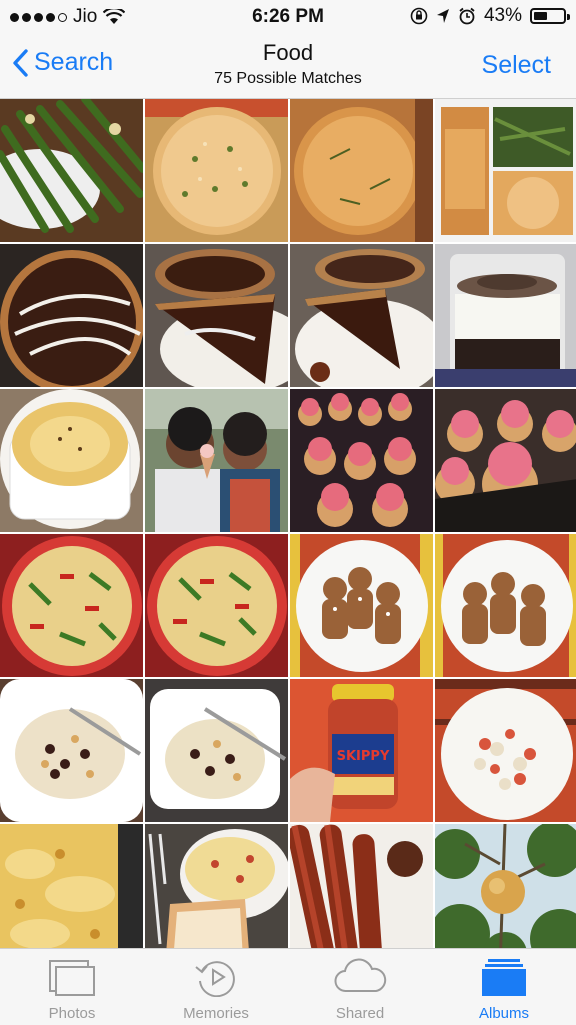 The width and height of the screenshot is (576, 1025). I want to click on photo-thumbnail: SKIPPY, so click(361, 750).